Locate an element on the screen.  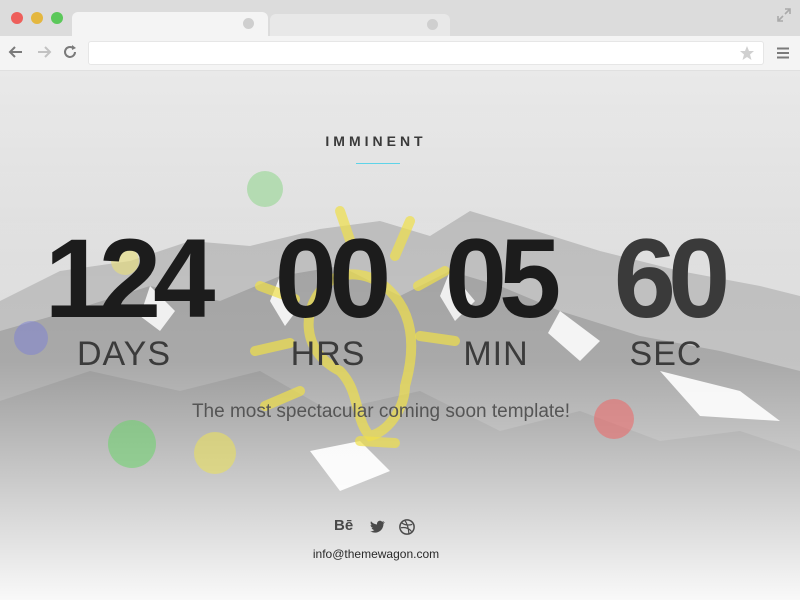
contact-email-link: info@themewagon.com is located at coordinates (376, 554).